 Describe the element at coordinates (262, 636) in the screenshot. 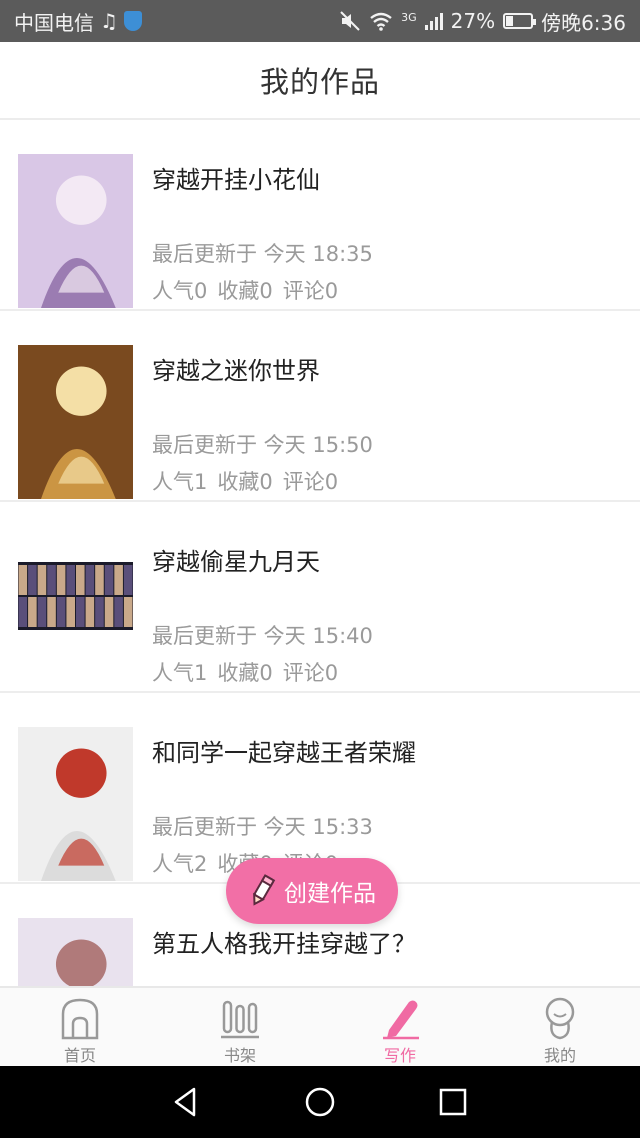

I see `work-updated-time: 最后更新于 今天 15:40` at that location.